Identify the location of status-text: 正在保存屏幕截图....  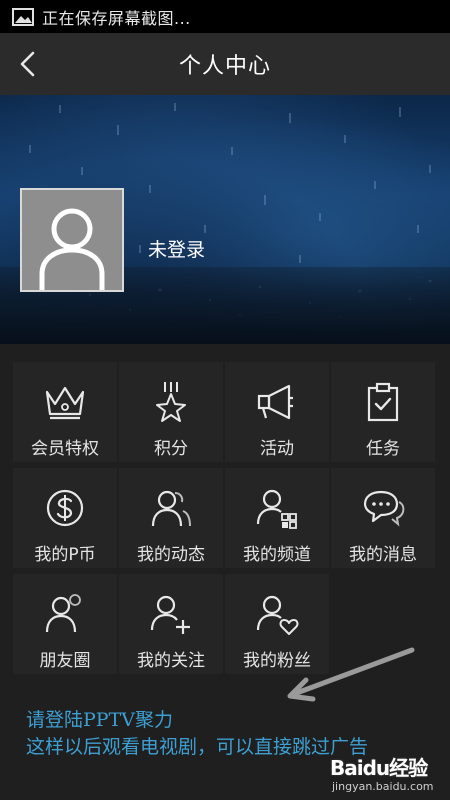
(116, 18).